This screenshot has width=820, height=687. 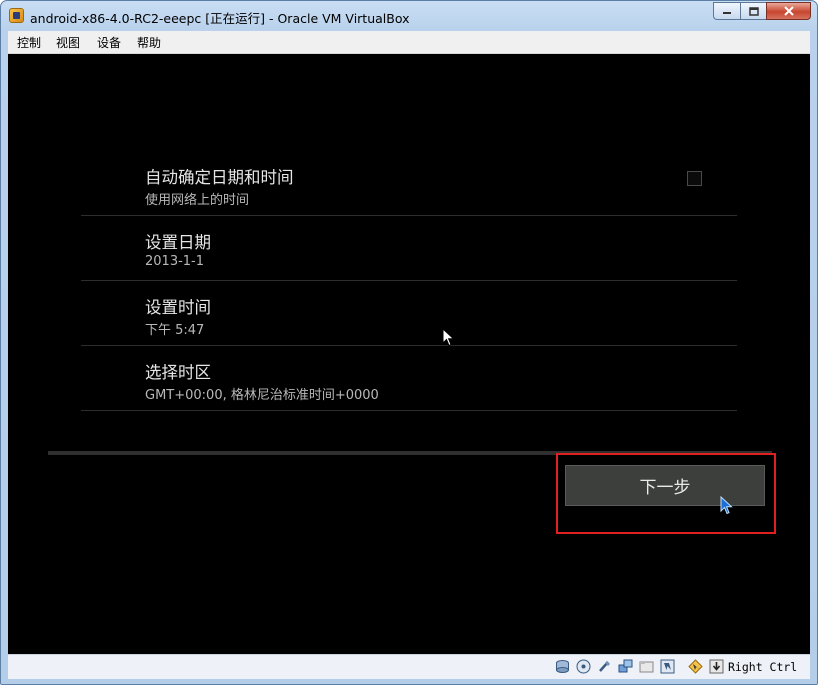 I want to click on setting-subtitle: GMT+00:00, 格林尼治标准时间+0000, so click(x=262, y=395).